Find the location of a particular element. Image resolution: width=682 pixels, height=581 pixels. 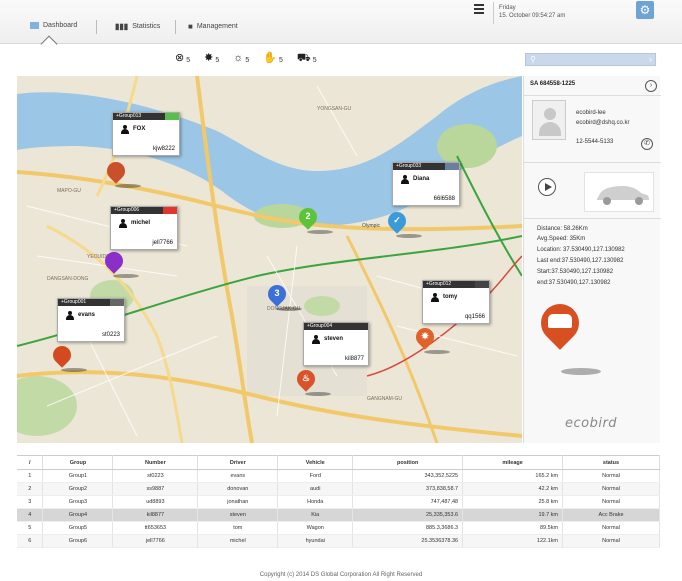

group-label: +Group001 is located at coordinates (91, 302).